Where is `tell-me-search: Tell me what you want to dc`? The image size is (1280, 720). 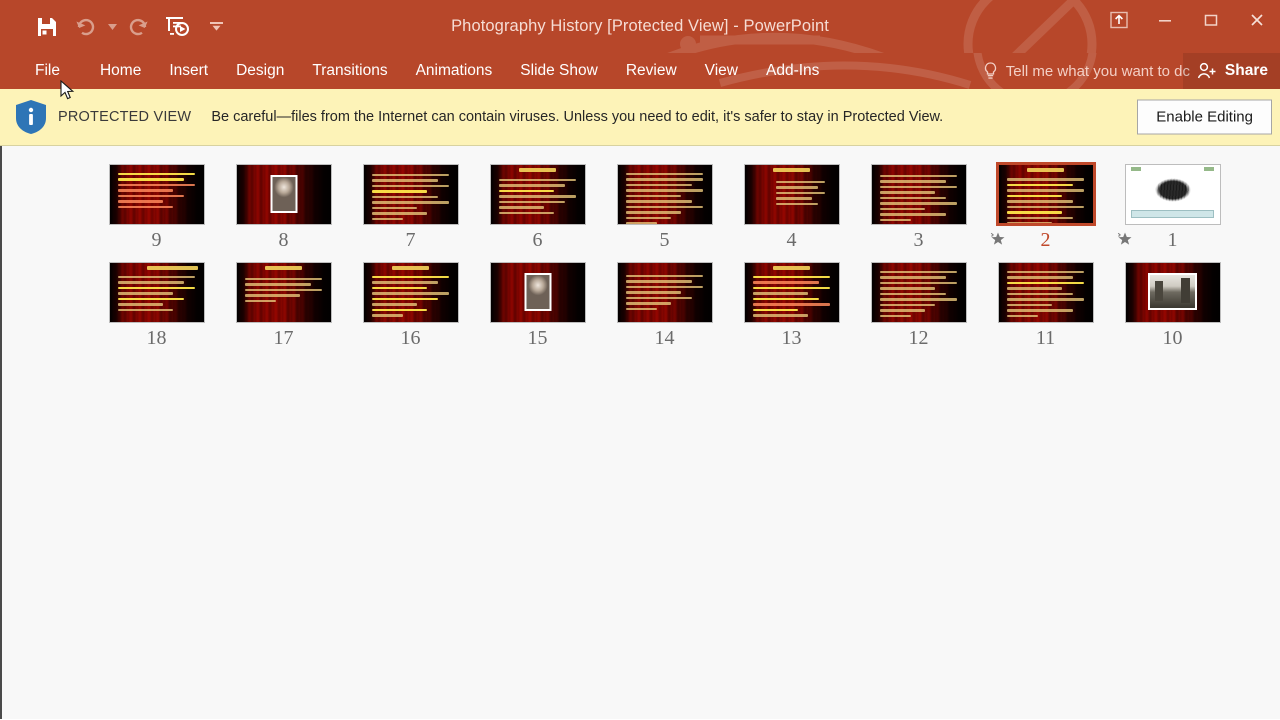
tell-me-search: Tell me what you want to dc is located at coordinates (1086, 71).